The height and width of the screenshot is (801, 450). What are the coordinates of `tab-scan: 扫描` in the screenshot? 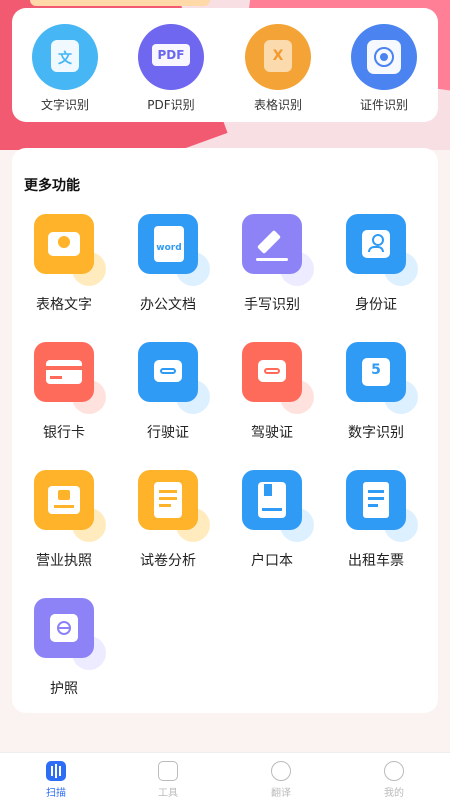 It's located at (56, 780).